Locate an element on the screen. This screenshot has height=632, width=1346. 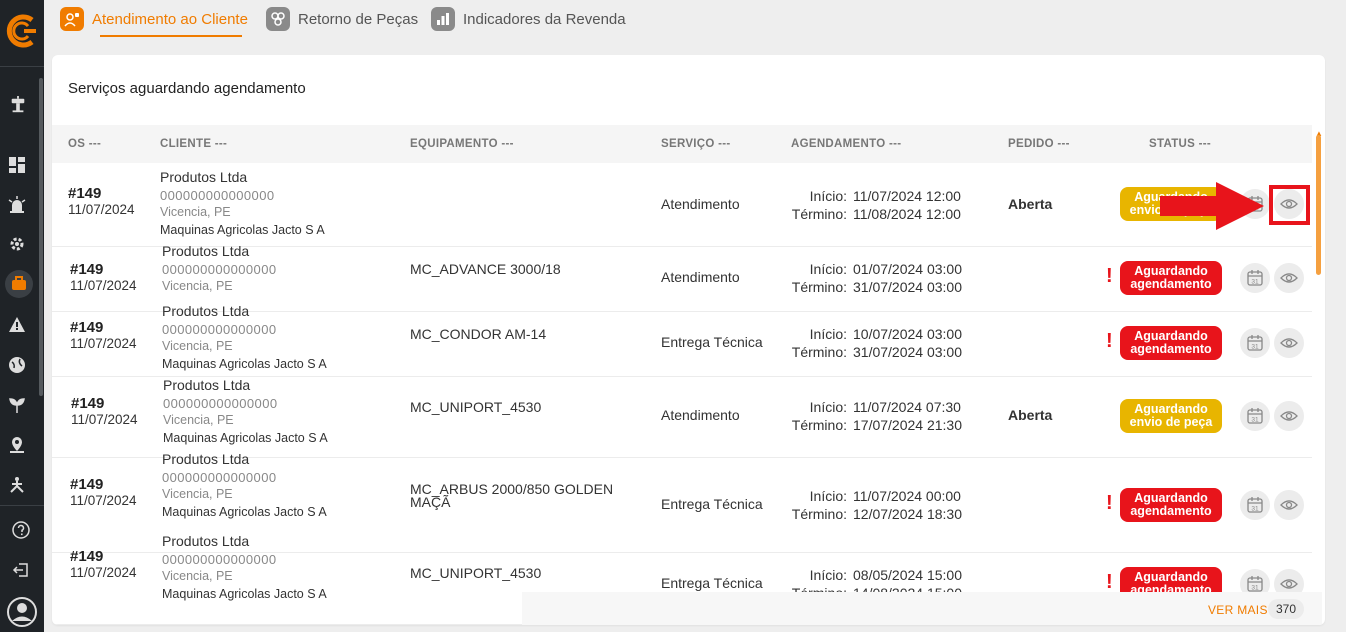
dashboard-icon is located at coordinates (17, 165).